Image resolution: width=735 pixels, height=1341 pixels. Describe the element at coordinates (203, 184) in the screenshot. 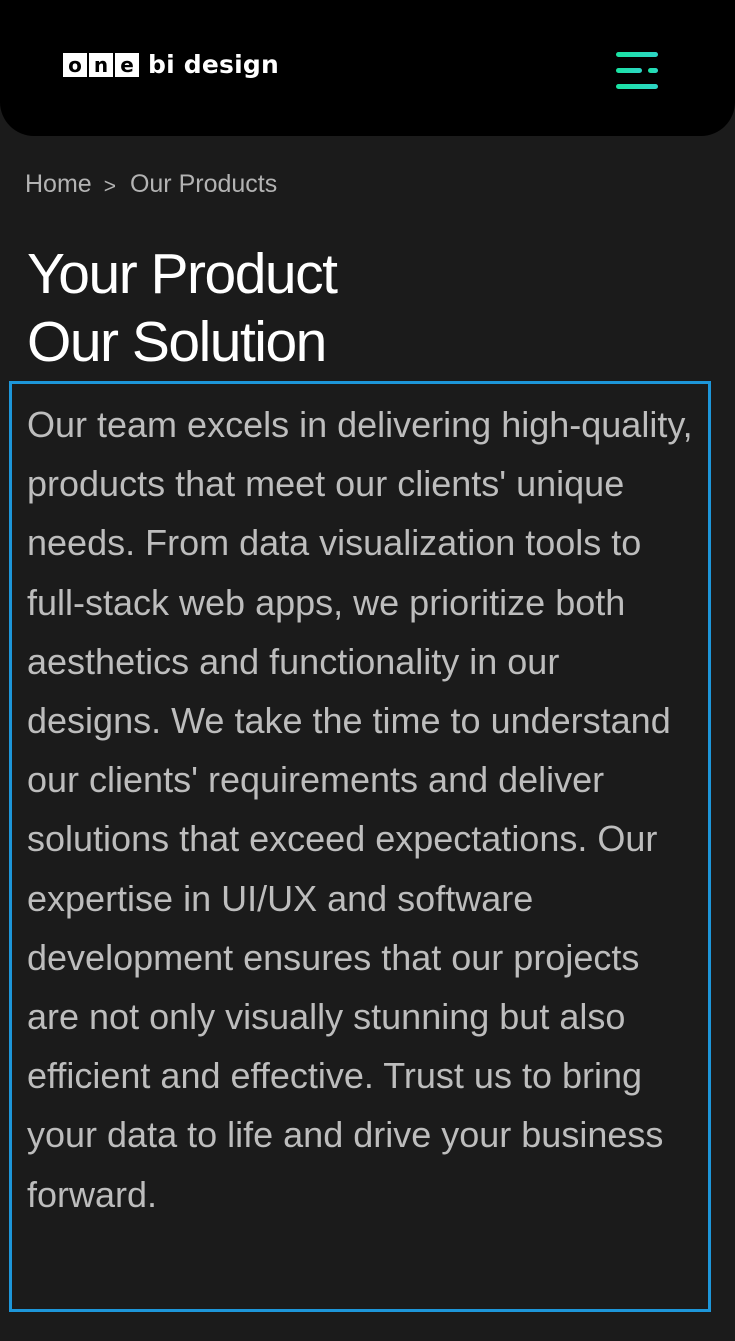

I see `breadcrumb-current: Our Products` at that location.